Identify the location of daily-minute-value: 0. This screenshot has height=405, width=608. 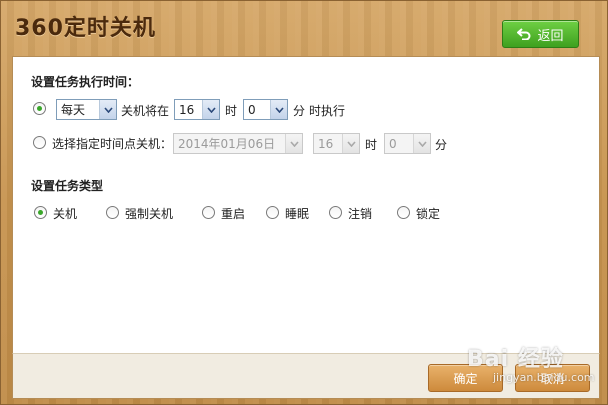
(252, 109).